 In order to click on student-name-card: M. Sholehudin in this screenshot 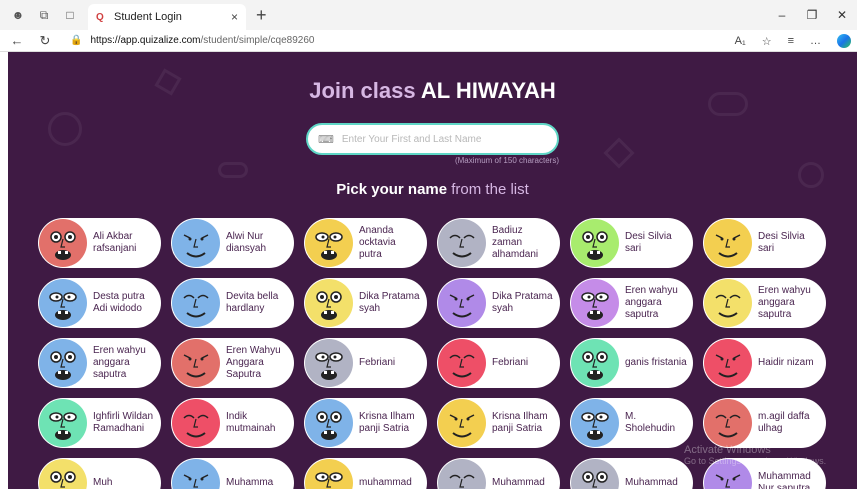, I will do `click(631, 423)`.